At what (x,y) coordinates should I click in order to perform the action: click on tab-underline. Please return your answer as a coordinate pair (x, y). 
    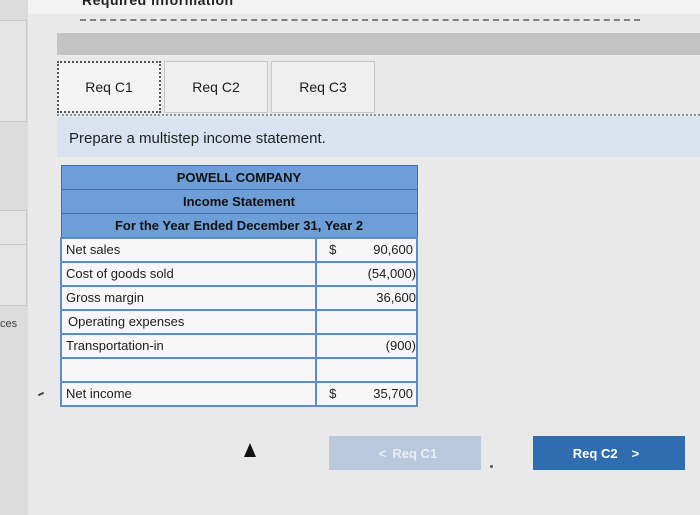
    Looking at the image, I should click on (378, 115).